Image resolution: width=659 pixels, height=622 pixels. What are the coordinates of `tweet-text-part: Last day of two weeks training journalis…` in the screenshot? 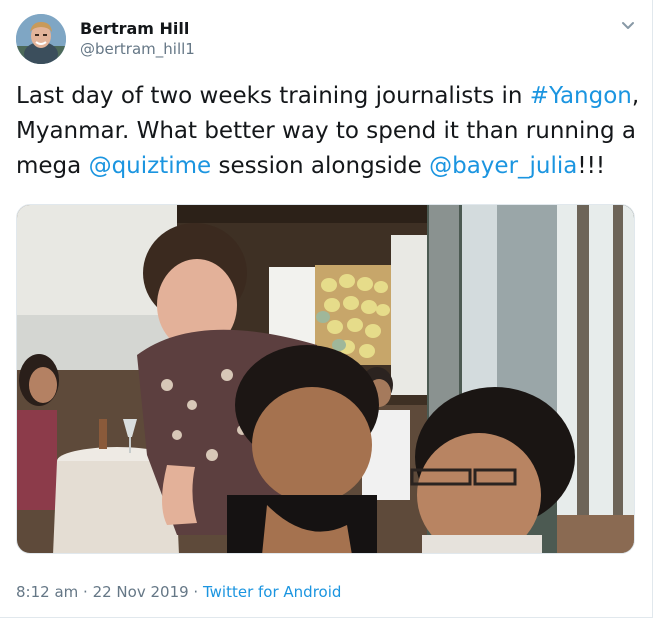 It's located at (273, 96).